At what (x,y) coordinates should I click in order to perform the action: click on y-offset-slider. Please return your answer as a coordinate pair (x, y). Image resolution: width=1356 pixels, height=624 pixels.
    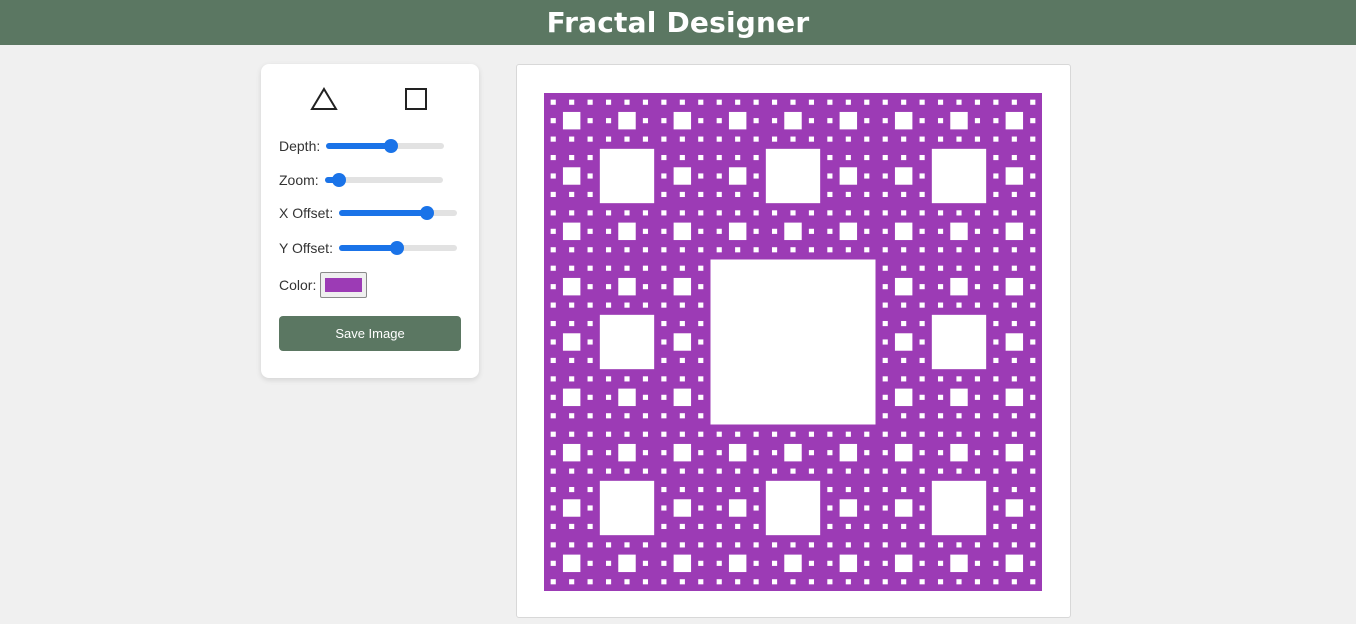
    Looking at the image, I should click on (397, 248).